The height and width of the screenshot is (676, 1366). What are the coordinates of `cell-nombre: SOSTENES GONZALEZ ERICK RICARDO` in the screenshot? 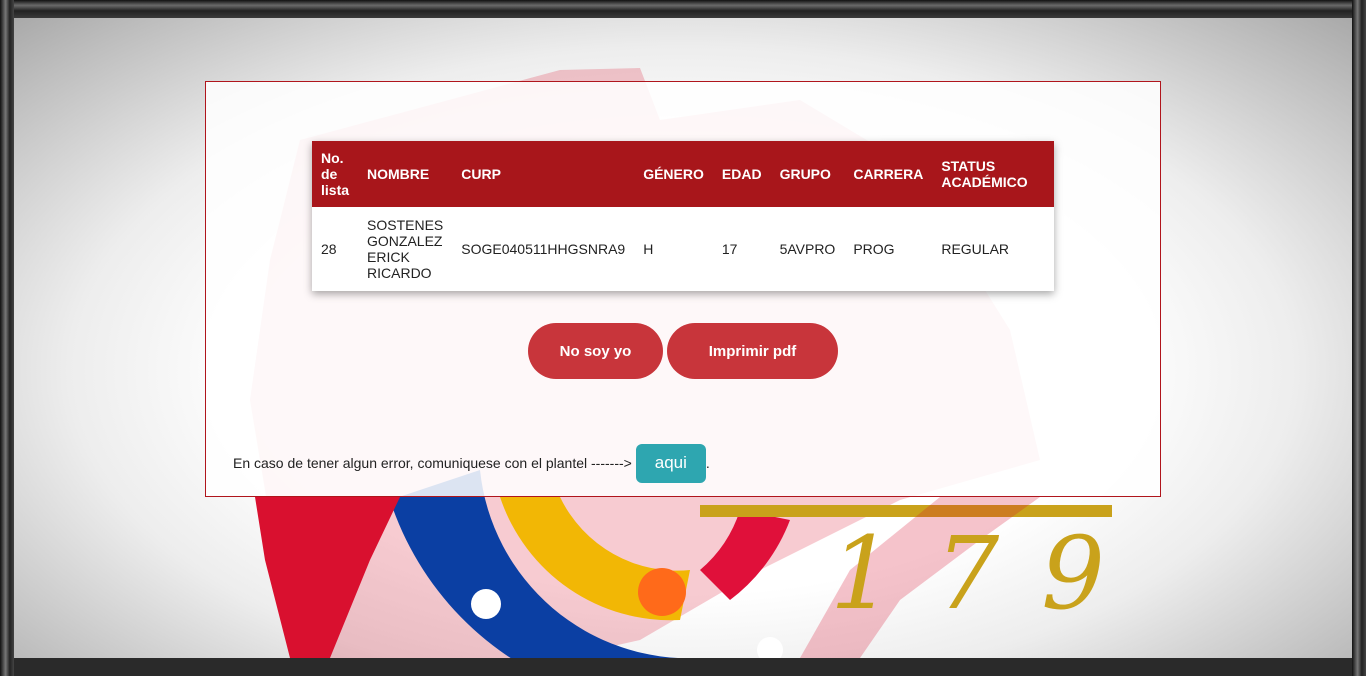 It's located at (405, 249).